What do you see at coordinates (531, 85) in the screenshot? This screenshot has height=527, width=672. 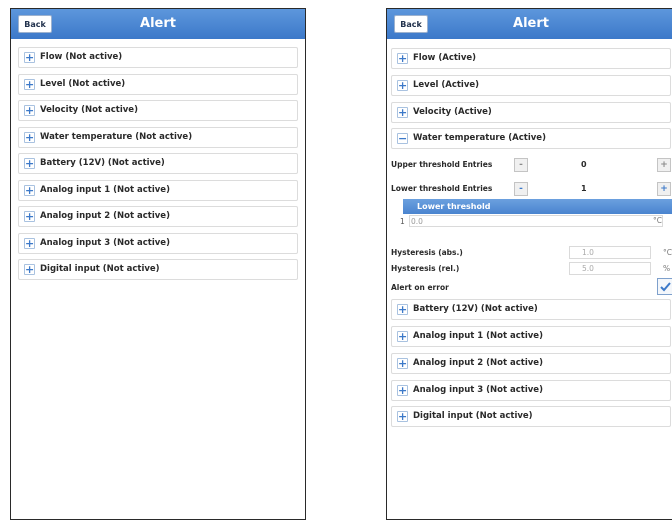 I see `alert-item-level: + Level (Active)` at bounding box center [531, 85].